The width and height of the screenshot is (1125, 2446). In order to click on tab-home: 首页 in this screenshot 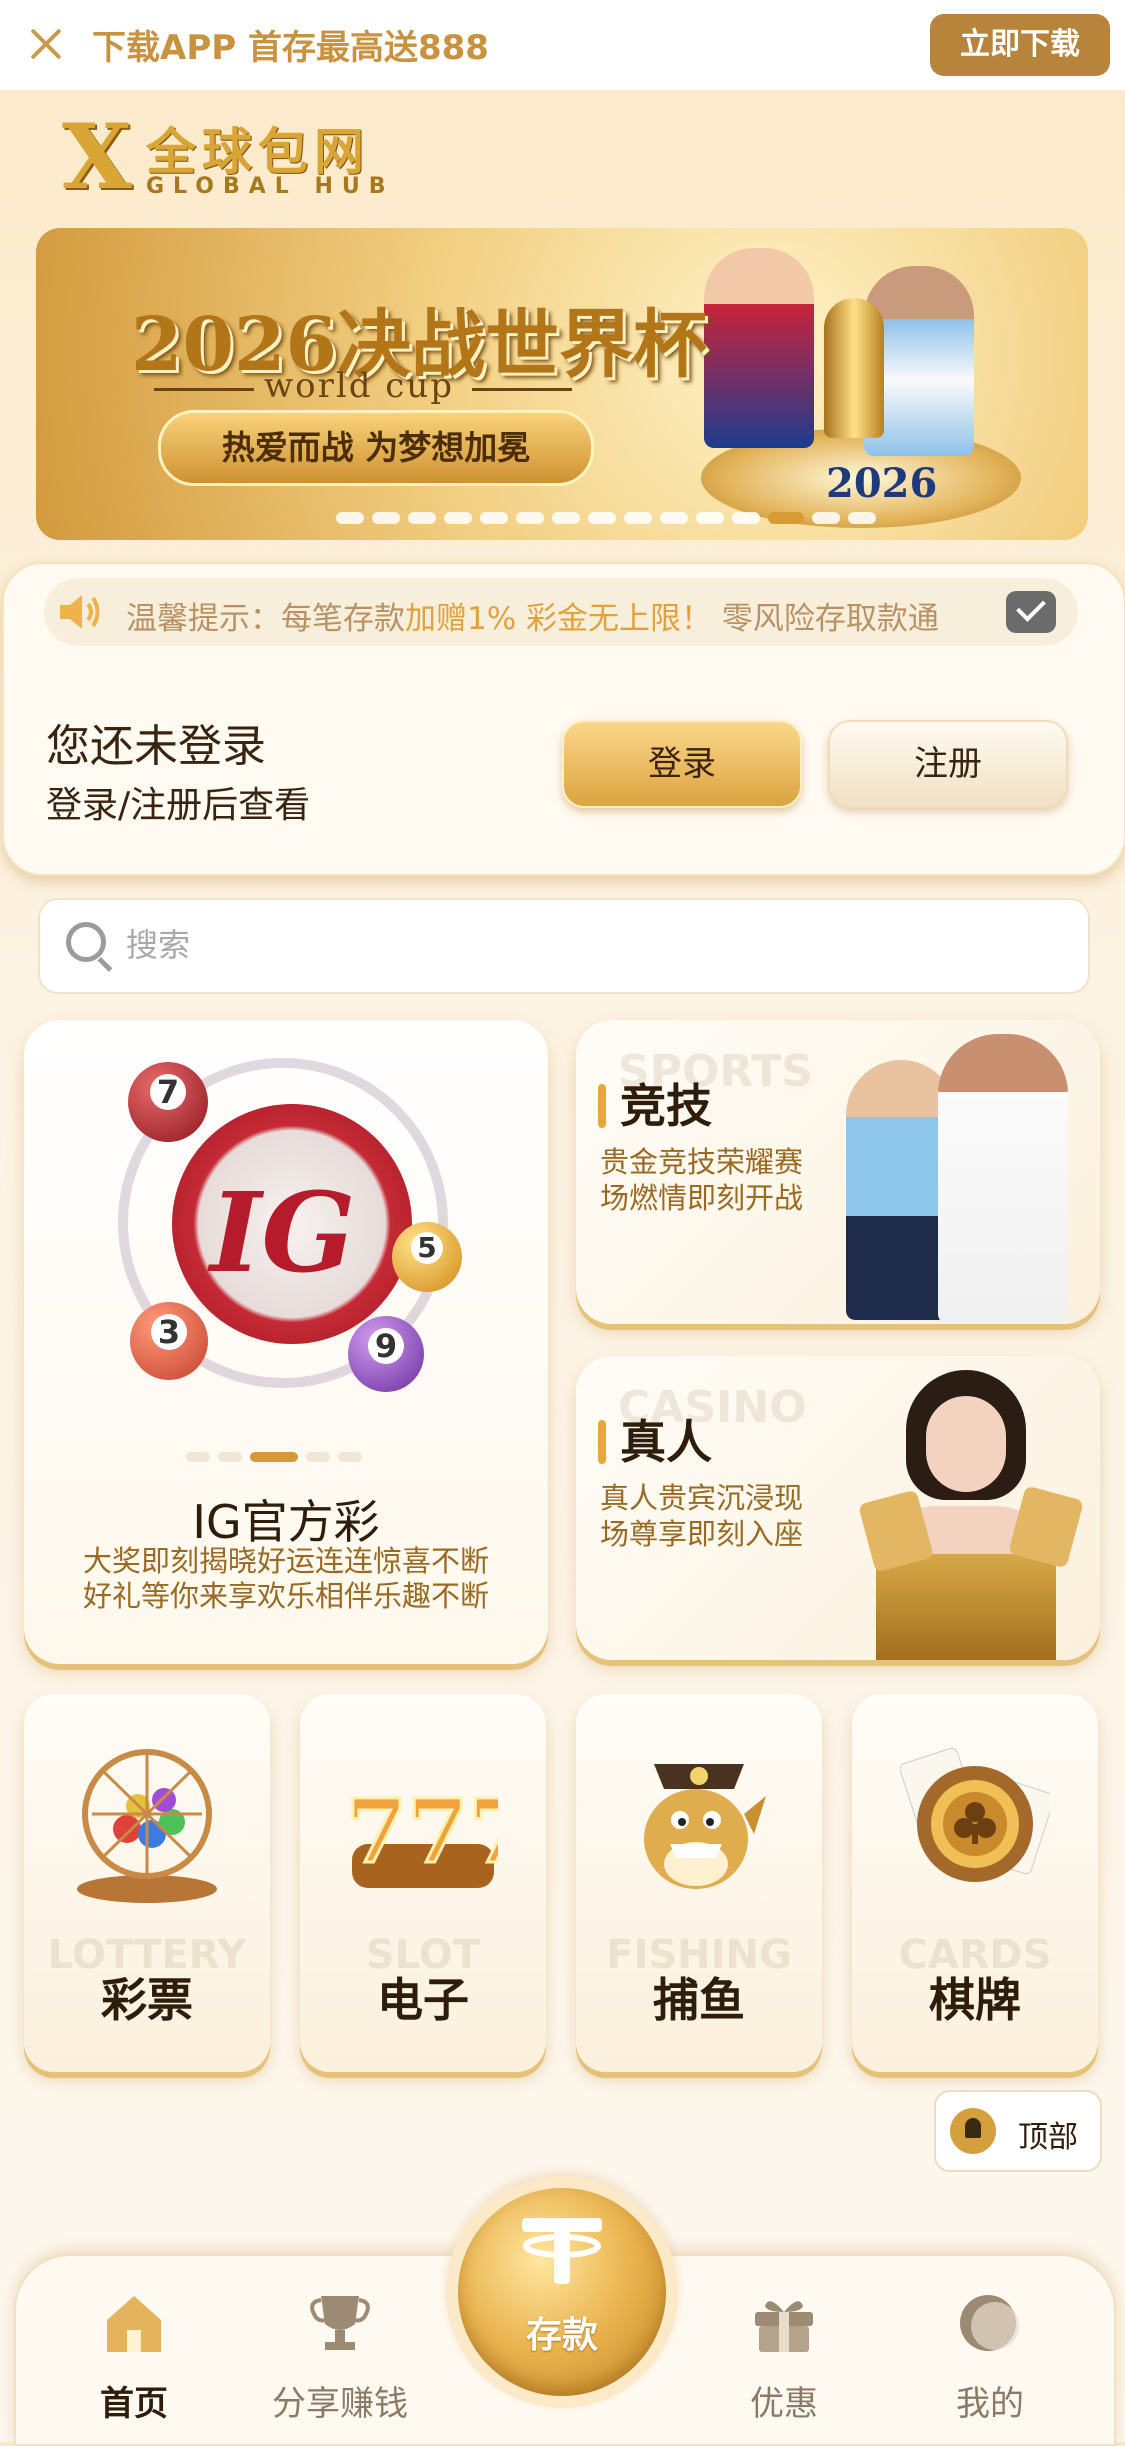, I will do `click(134, 2355)`.